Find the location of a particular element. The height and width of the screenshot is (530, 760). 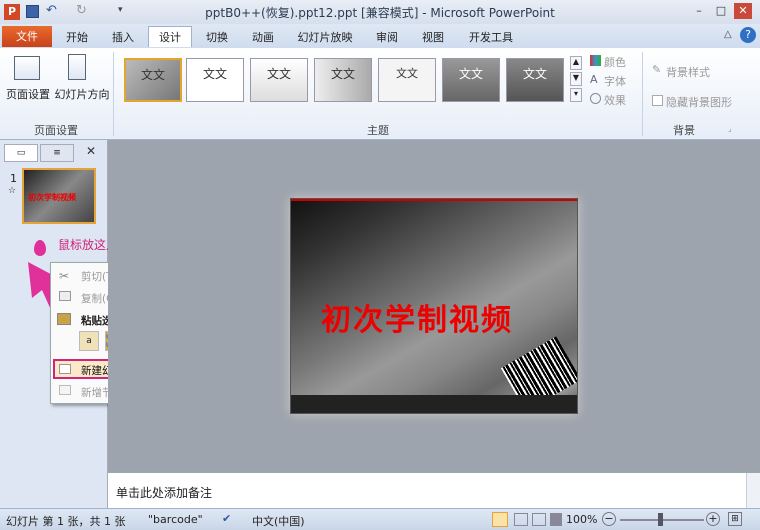

colors-icon is located at coordinates (595, 60).